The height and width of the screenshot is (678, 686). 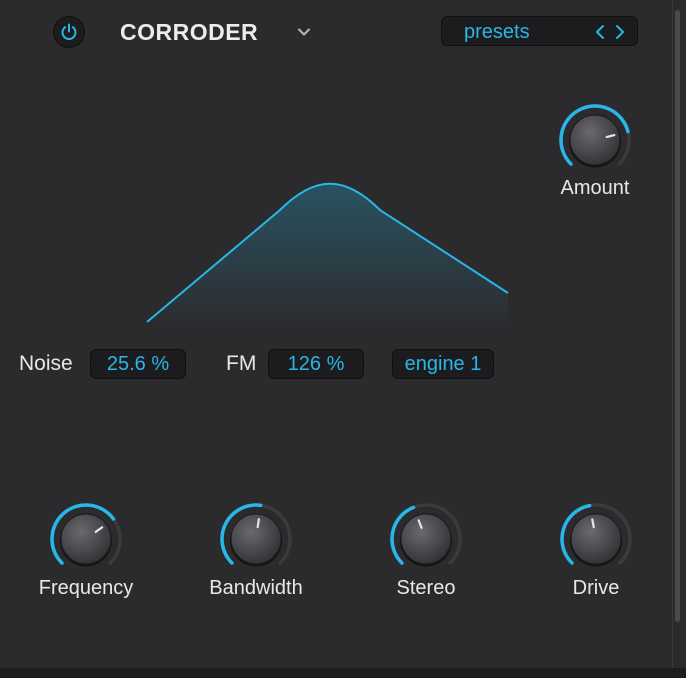 I want to click on stereo-label: Stereo, so click(x=426, y=588).